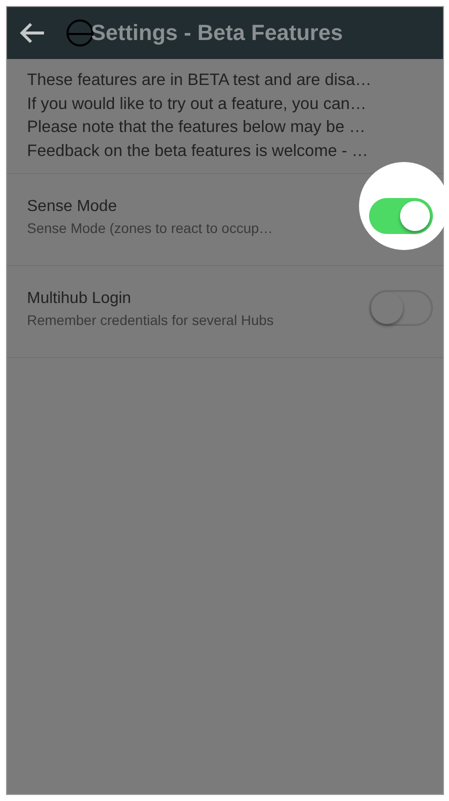  Describe the element at coordinates (401, 308) in the screenshot. I see `toggle-switch` at that location.